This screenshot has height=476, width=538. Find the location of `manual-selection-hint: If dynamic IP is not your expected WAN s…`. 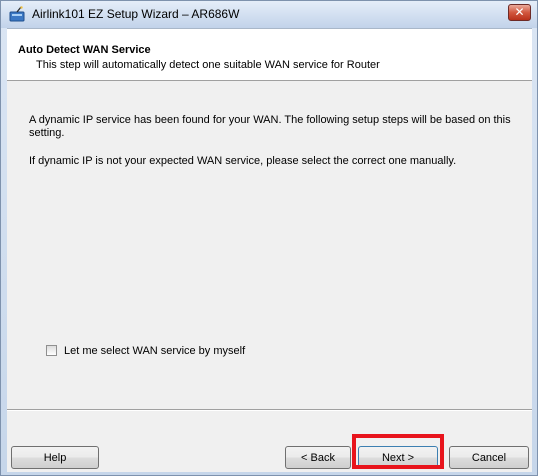

manual-selection-hint: If dynamic IP is not your expected WAN s… is located at coordinates (243, 161).